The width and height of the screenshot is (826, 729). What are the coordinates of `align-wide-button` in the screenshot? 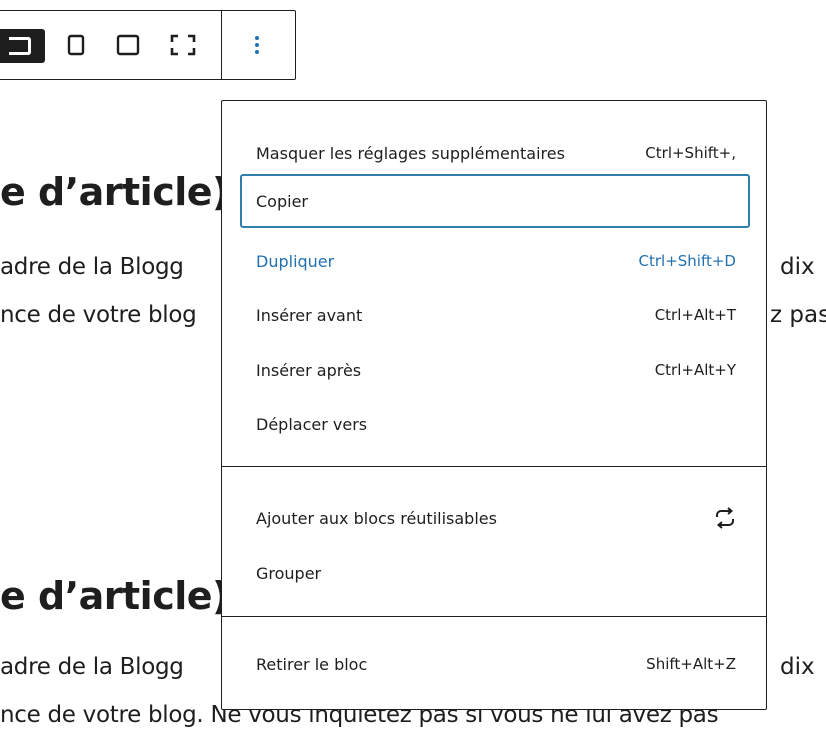 It's located at (22, 46).